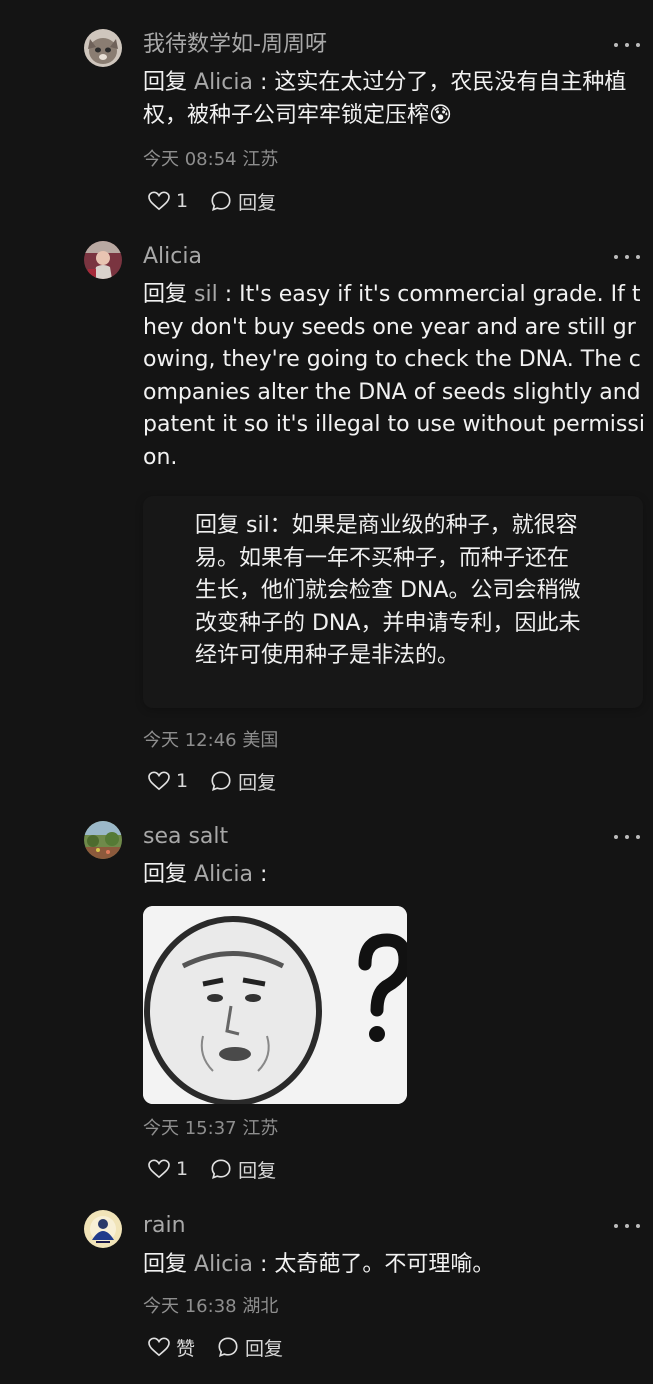  Describe the element at coordinates (164, 1226) in the screenshot. I see `username: rain` at that location.